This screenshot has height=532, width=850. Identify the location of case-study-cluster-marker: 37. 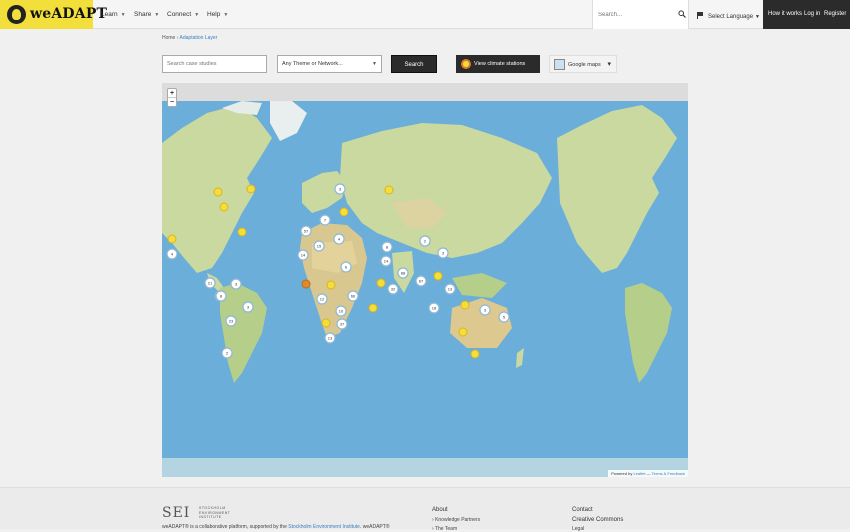
(342, 324).